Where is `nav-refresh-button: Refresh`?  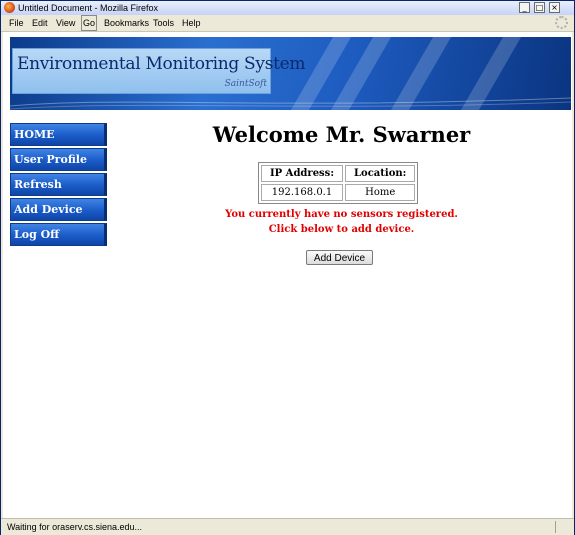
nav-refresh-button: Refresh is located at coordinates (58, 184).